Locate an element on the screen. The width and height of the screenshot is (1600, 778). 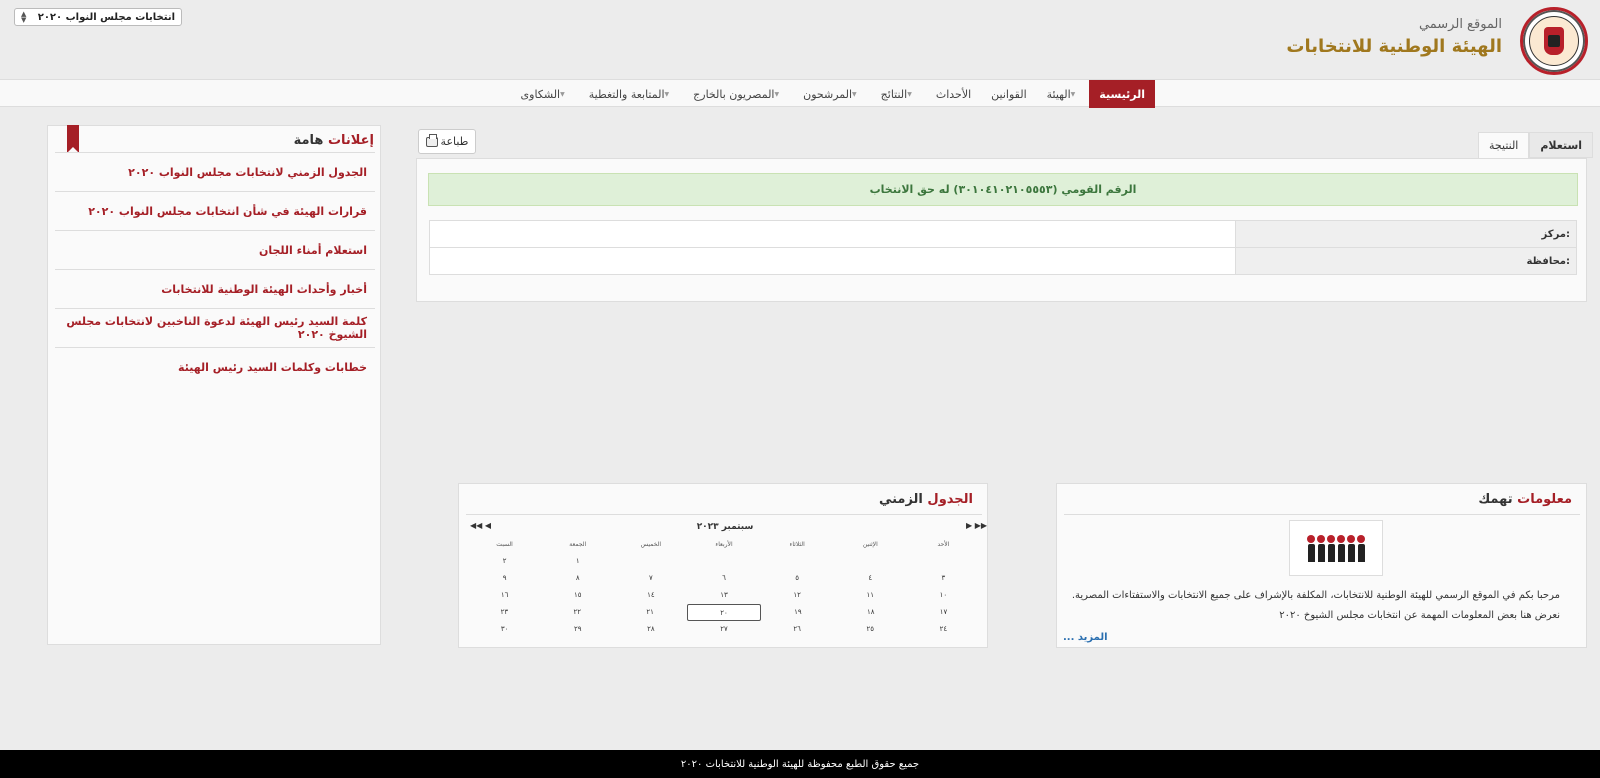
calendar-day: ٩ is located at coordinates (504, 578).